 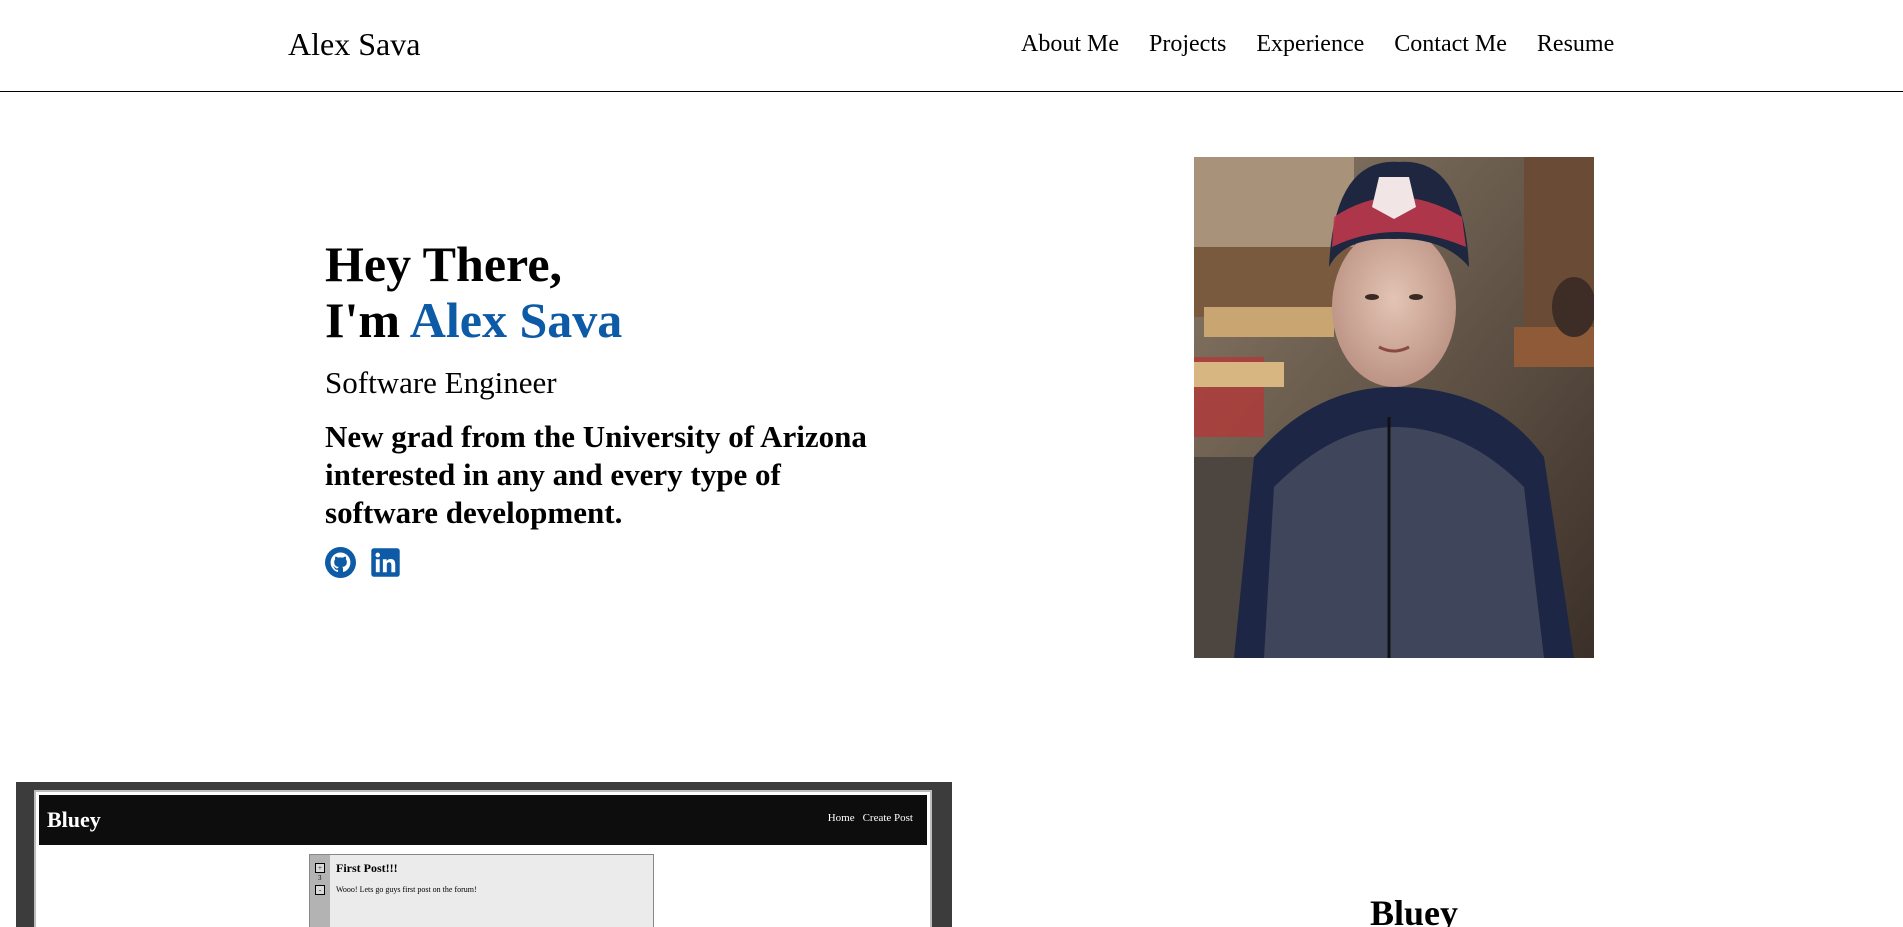 What do you see at coordinates (354, 44) in the screenshot?
I see `site-logo: Alex Sava` at bounding box center [354, 44].